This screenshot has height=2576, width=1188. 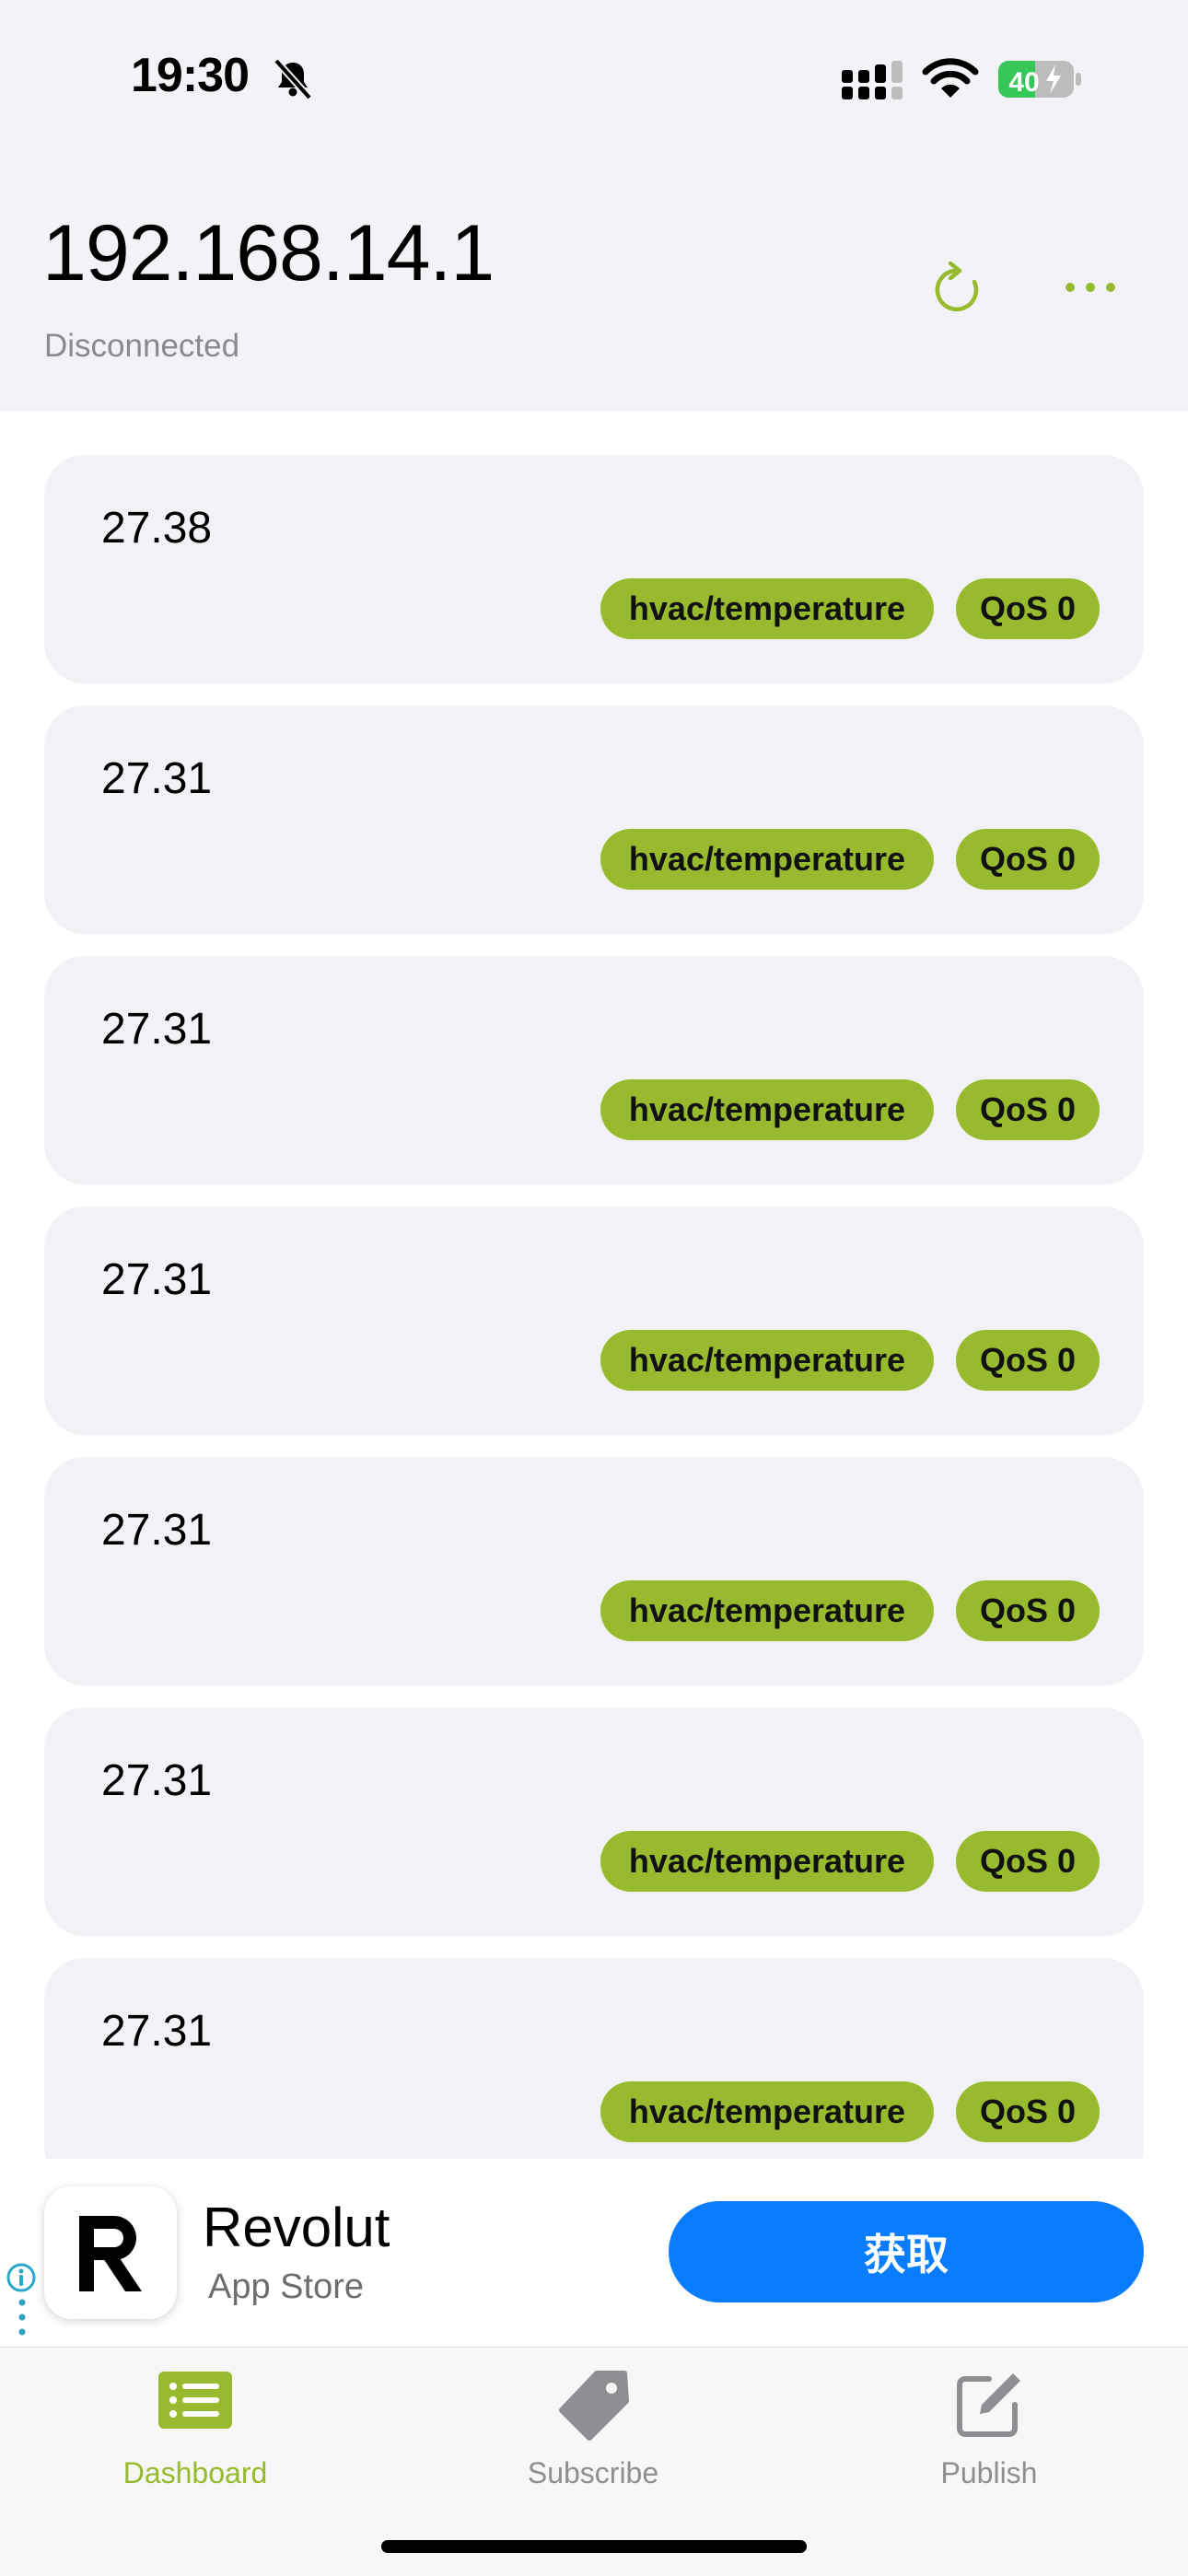 I want to click on message-card: 27.38 hvac/temperature QoS 0, so click(x=594, y=569).